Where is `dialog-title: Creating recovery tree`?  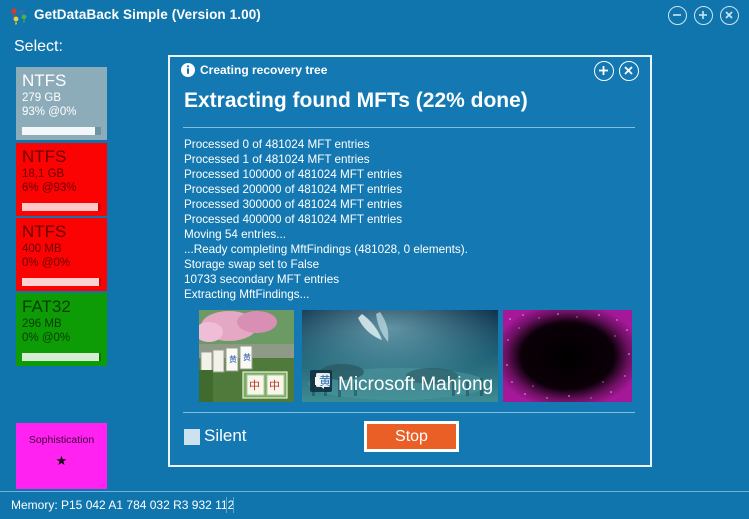 dialog-title: Creating recovery tree is located at coordinates (264, 70).